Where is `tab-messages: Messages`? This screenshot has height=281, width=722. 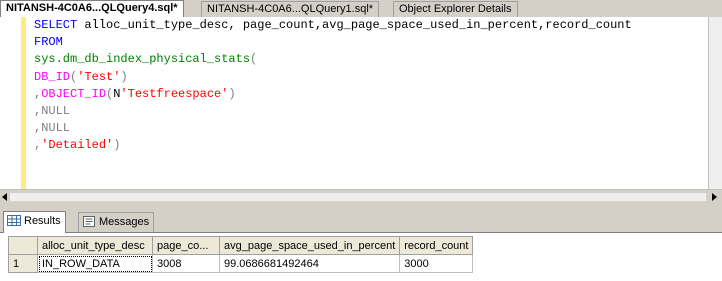
tab-messages: Messages is located at coordinates (116, 222).